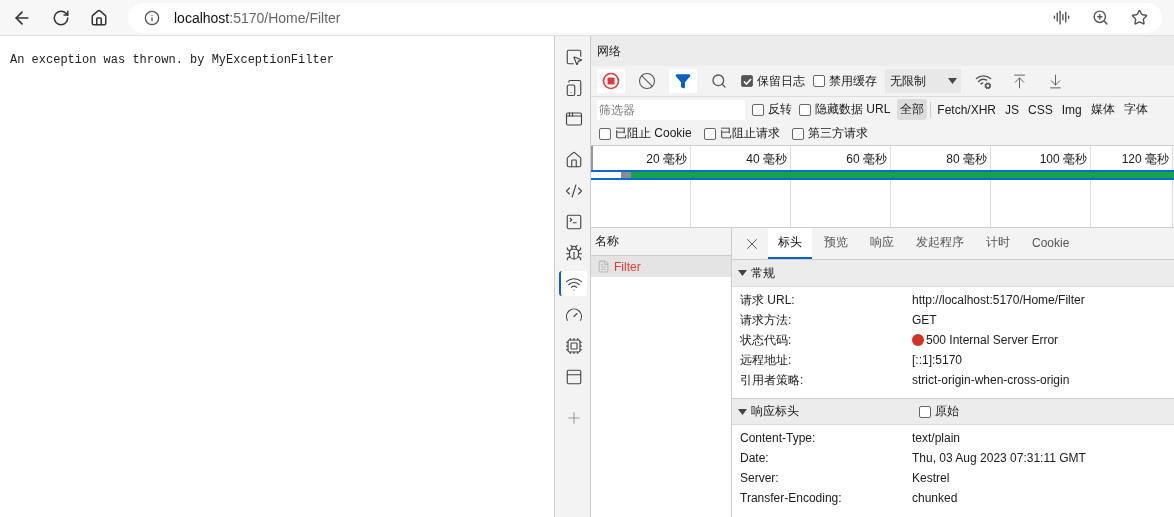 The height and width of the screenshot is (517, 1174). Describe the element at coordinates (836, 243) in the screenshot. I see `detail-tab: 预览` at that location.